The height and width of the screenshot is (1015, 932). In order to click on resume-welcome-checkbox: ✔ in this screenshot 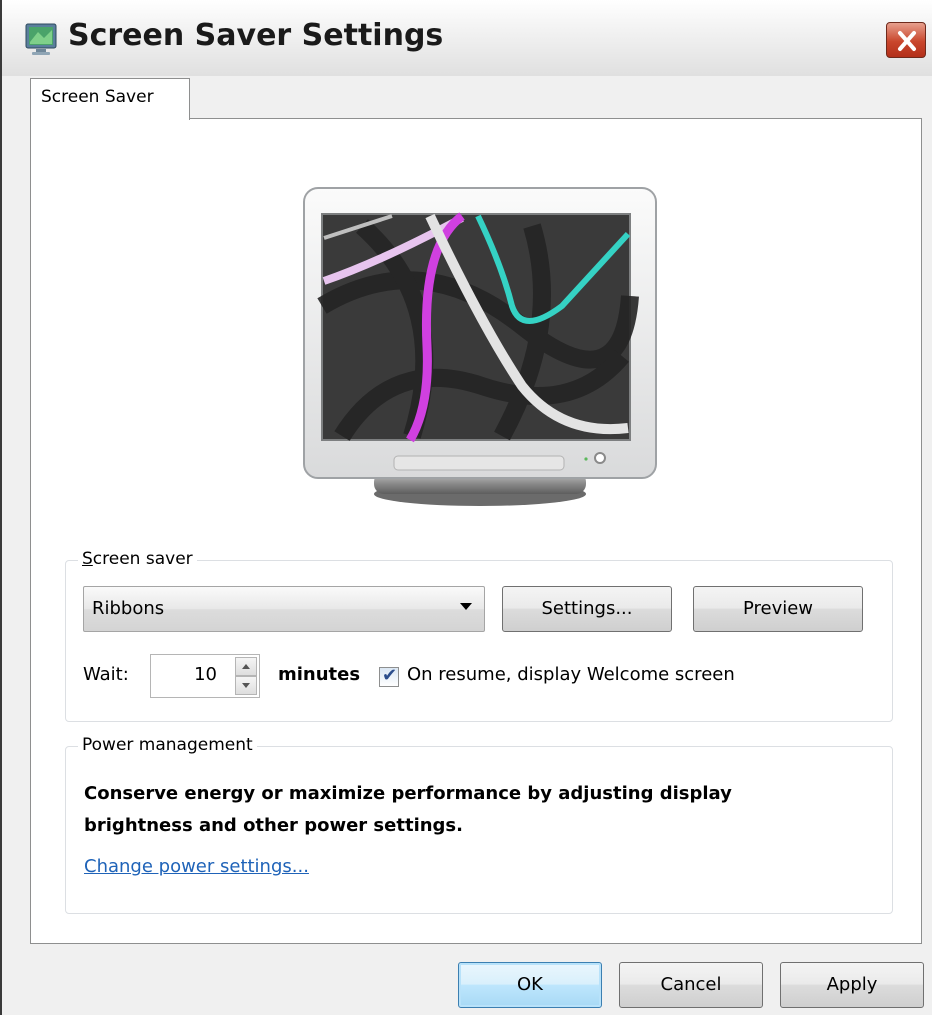, I will do `click(389, 676)`.